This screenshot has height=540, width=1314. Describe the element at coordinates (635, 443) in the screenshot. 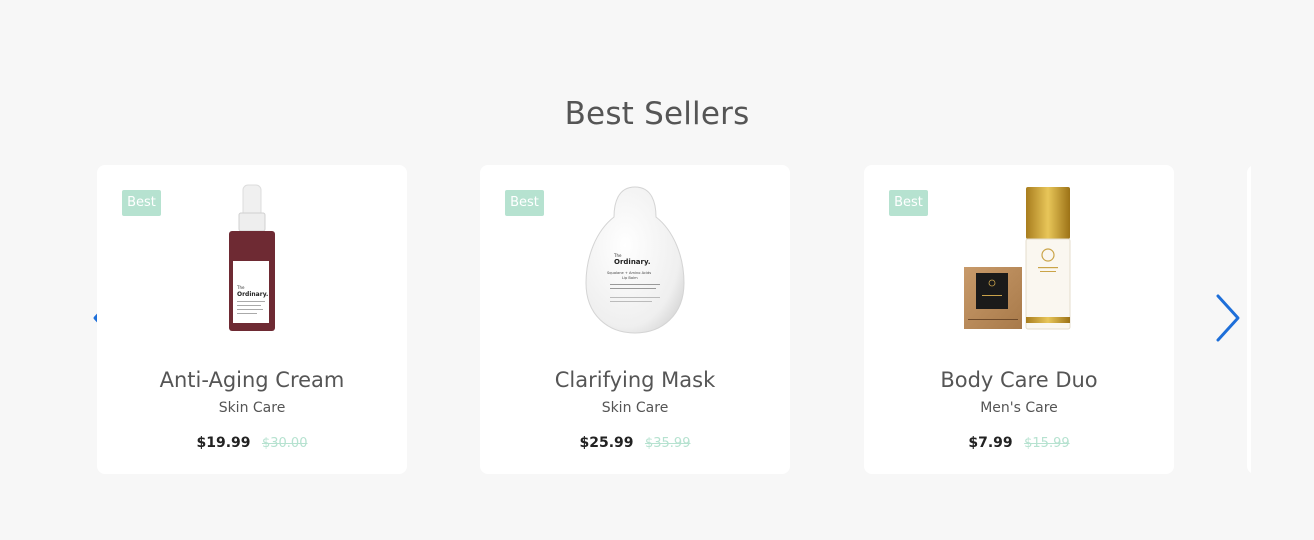

I see `price-row: $25.99 $35.99` at that location.